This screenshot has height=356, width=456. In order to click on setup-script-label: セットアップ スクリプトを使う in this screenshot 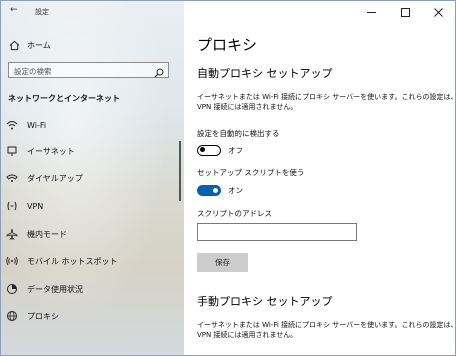, I will do `click(251, 172)`.